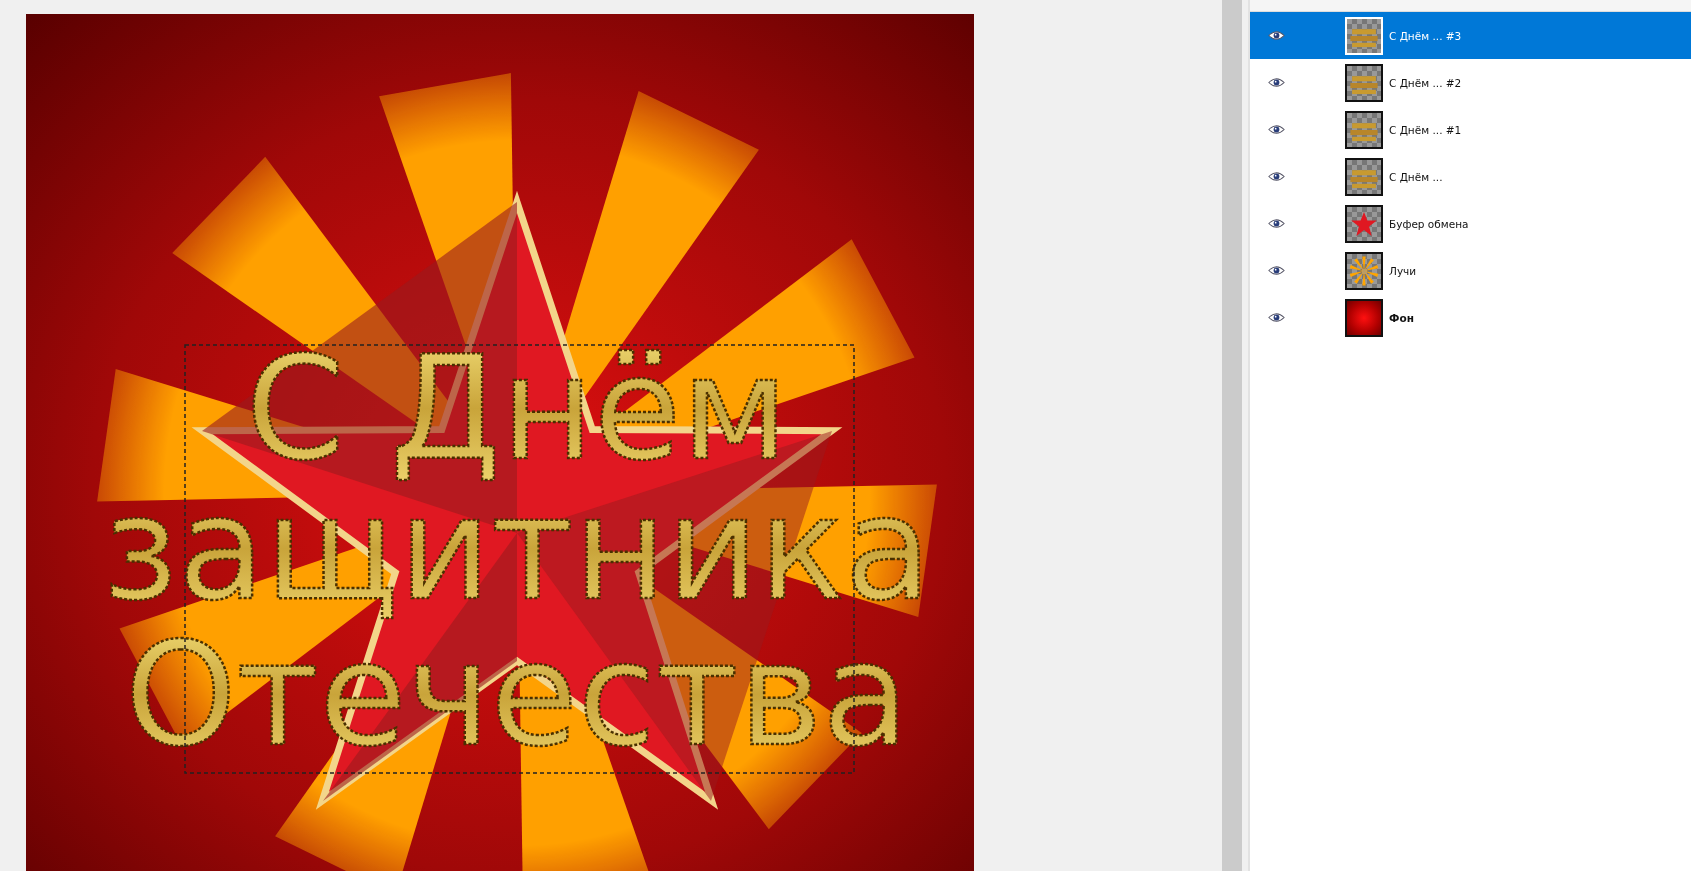 The image size is (1691, 871). What do you see at coordinates (1401, 317) in the screenshot?
I see `layer-name: Фон` at bounding box center [1401, 317].